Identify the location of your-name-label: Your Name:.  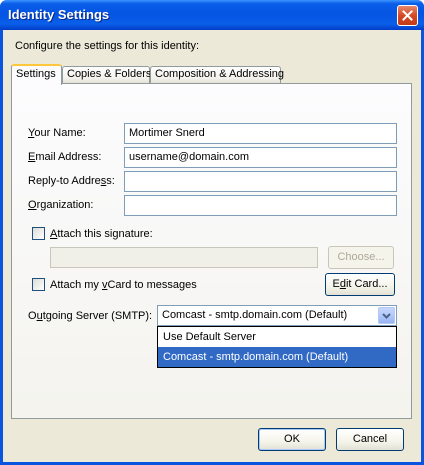
(57, 133).